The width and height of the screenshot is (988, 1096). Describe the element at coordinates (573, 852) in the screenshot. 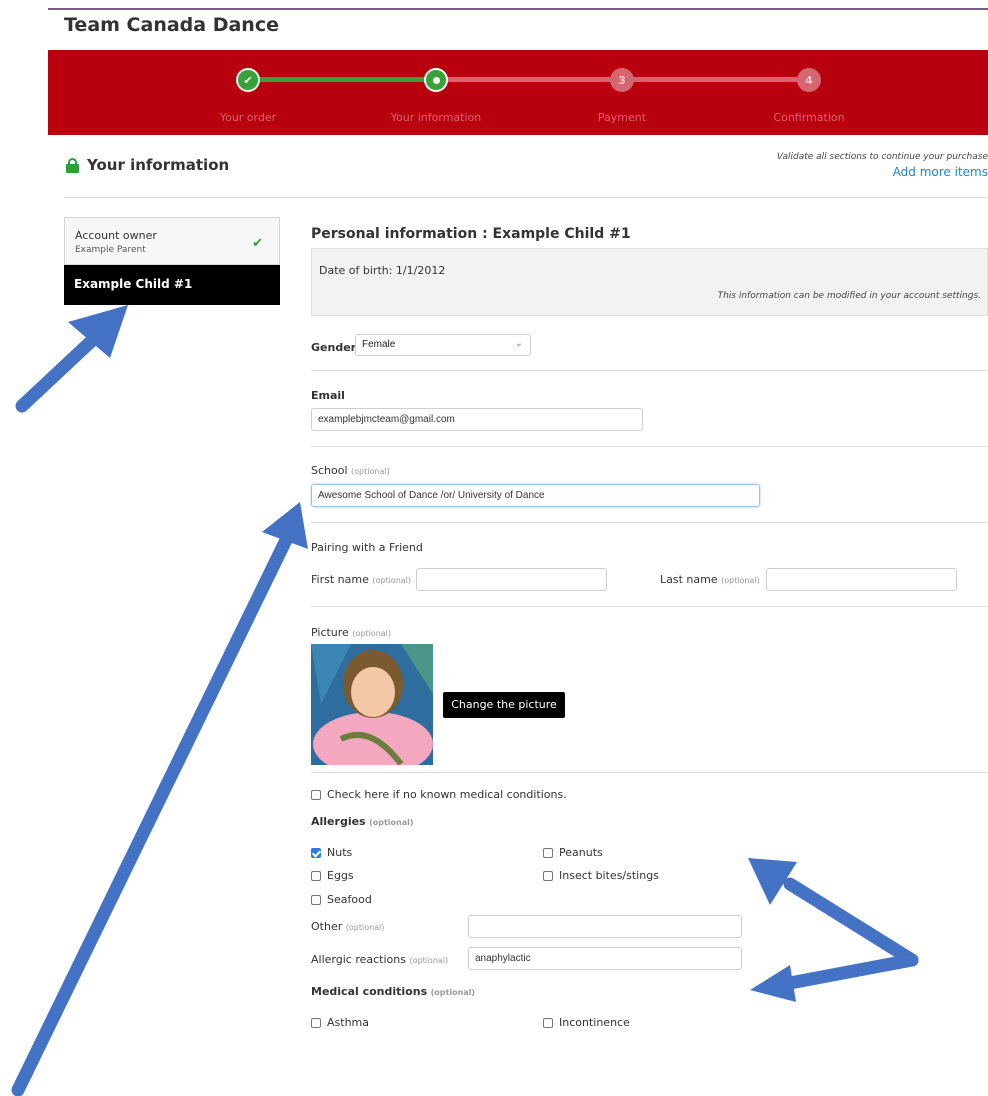

I see `allergy-peanuts-checkbox: Peanuts` at that location.